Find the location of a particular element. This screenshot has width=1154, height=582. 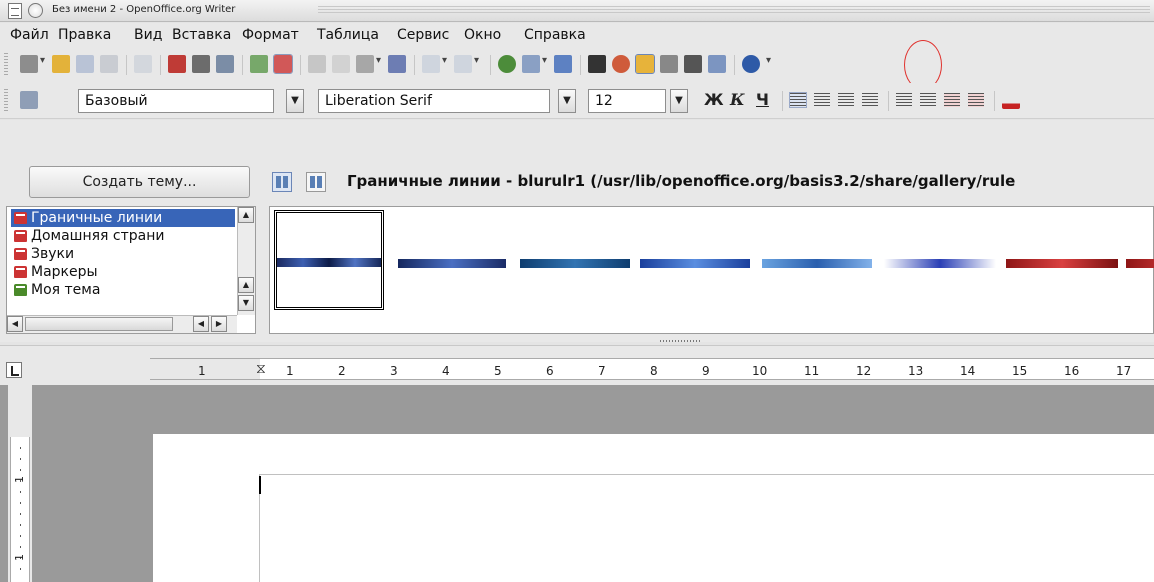

window-menu-icon is located at coordinates (35, 10).